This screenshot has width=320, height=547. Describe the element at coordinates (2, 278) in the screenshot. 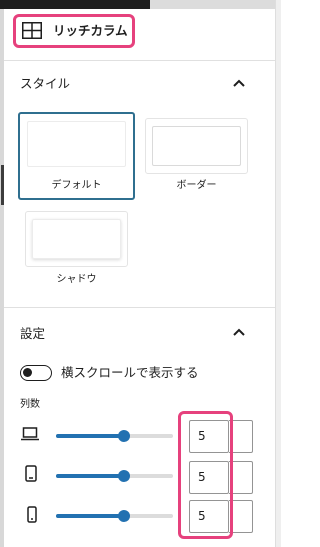

I see `left-edge` at that location.